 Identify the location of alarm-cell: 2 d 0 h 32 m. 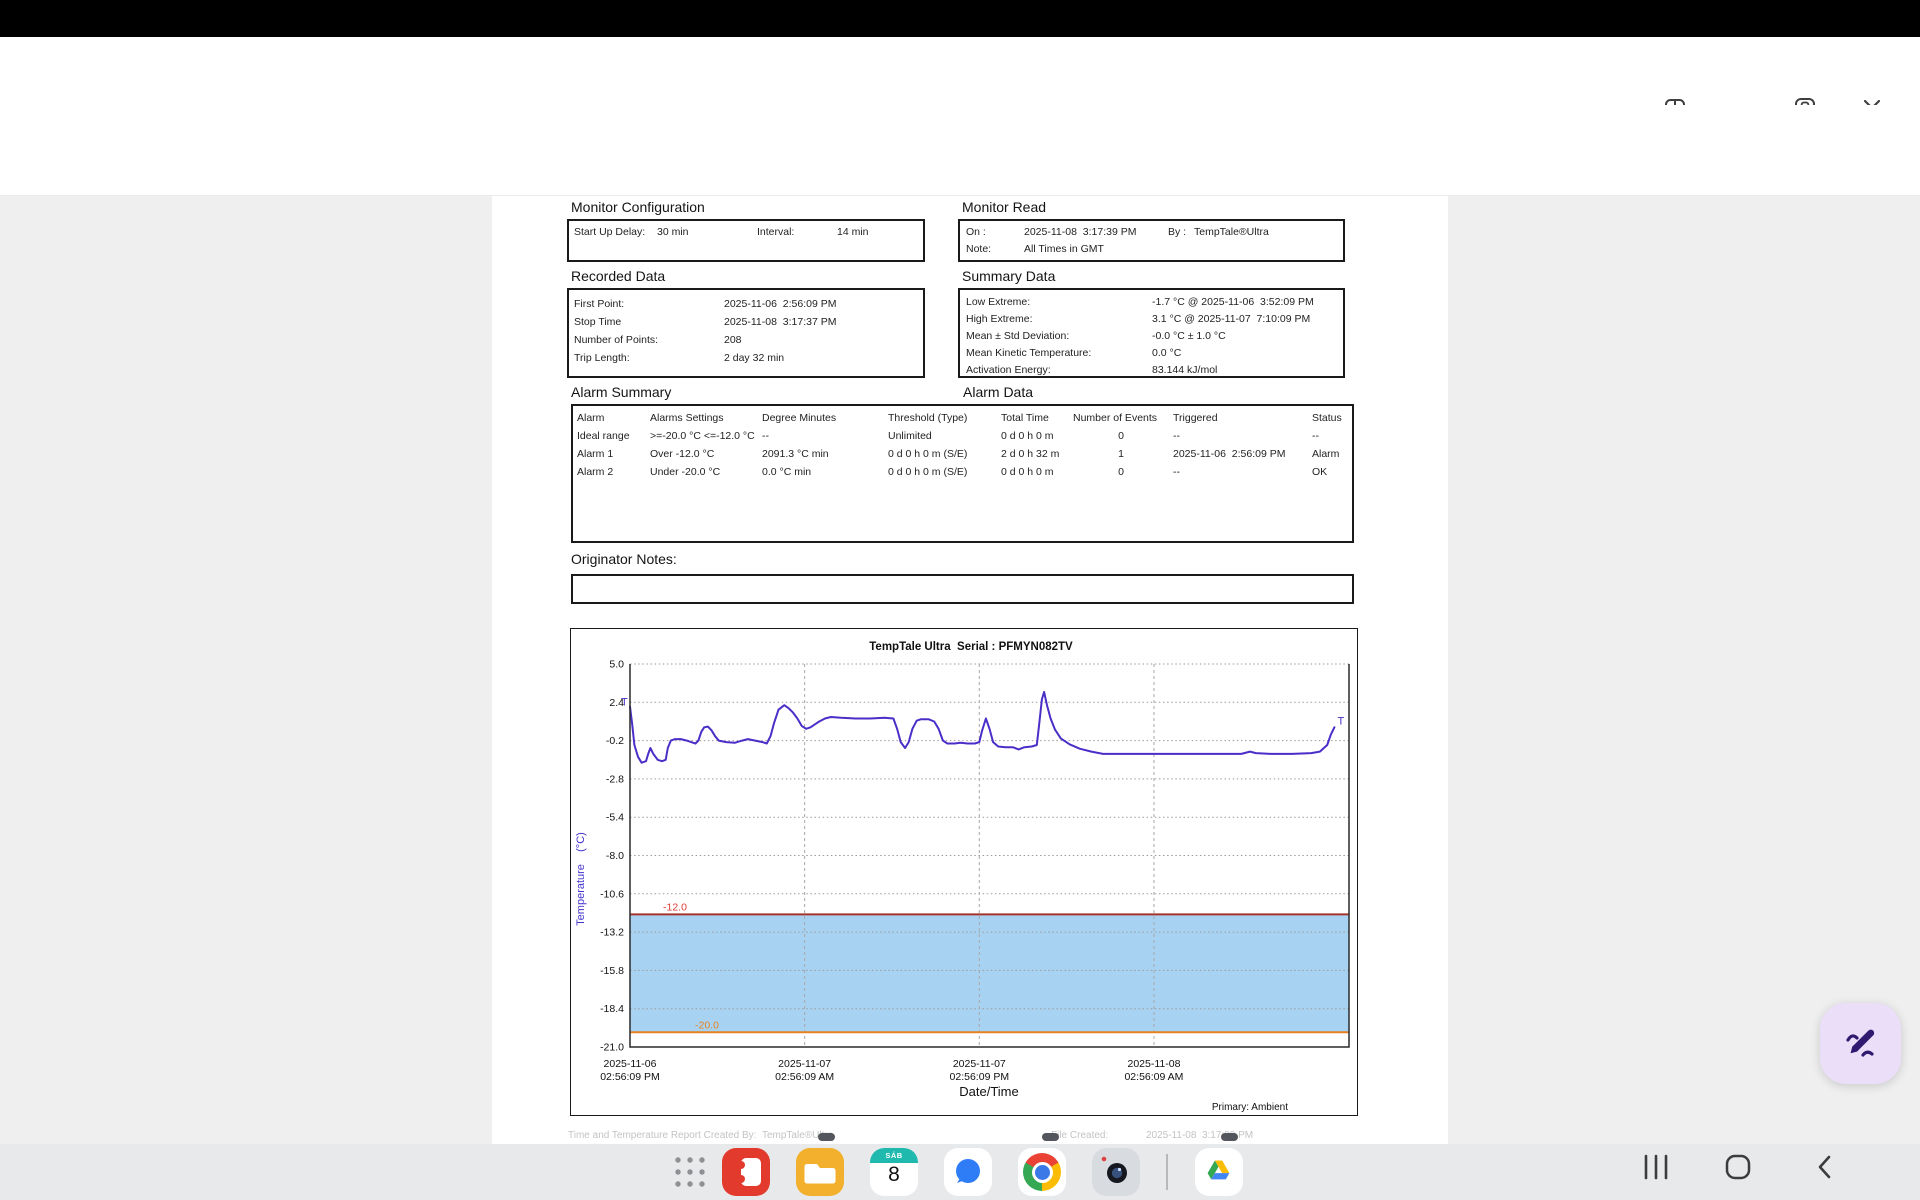
(1030, 454).